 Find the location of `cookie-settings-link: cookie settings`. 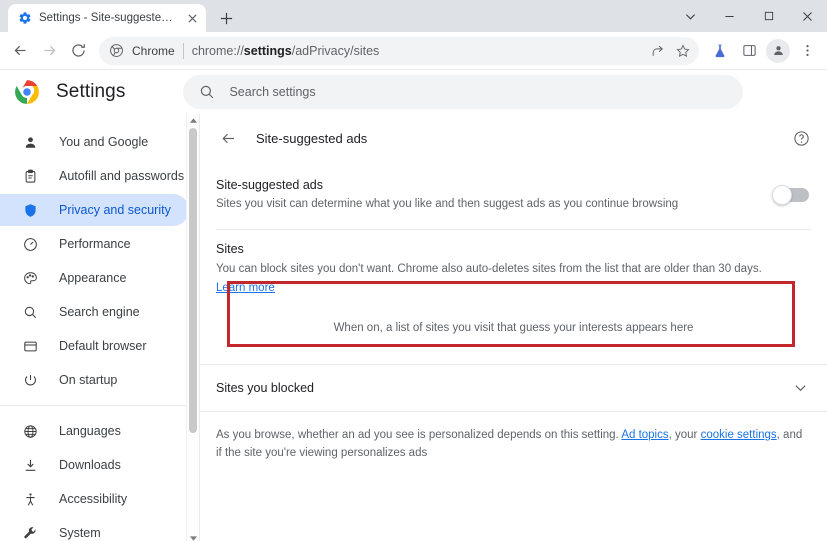

cookie-settings-link: cookie settings is located at coordinates (739, 435).